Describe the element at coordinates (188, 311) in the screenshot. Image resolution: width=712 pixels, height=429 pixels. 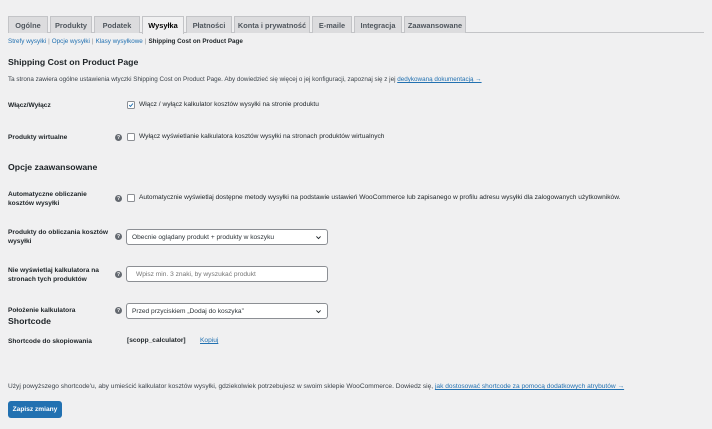
I see `calculator-position-value: Przed przyciskiem „Dodaj do koszyka”` at that location.